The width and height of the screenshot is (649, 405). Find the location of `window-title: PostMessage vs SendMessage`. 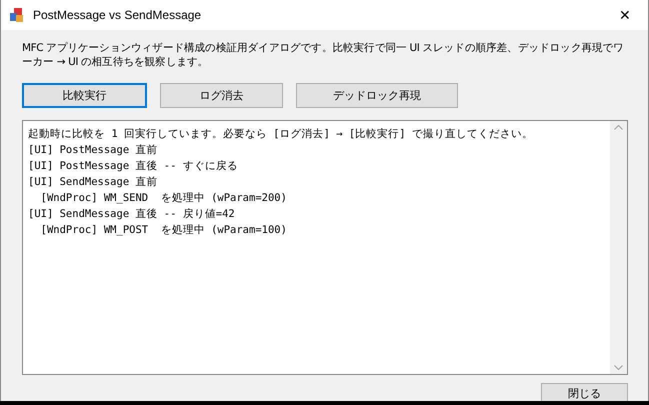

window-title: PostMessage vs SendMessage is located at coordinates (117, 15).